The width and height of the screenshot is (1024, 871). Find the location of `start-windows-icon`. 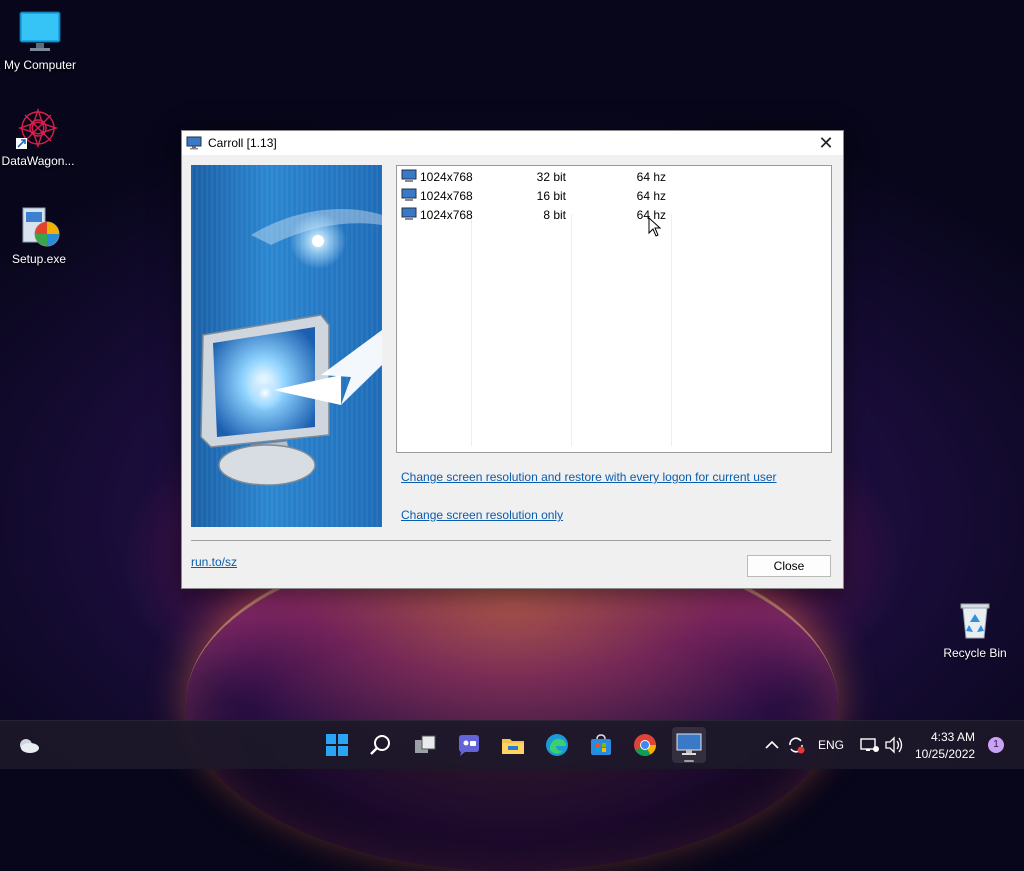

start-windows-icon is located at coordinates (337, 745).